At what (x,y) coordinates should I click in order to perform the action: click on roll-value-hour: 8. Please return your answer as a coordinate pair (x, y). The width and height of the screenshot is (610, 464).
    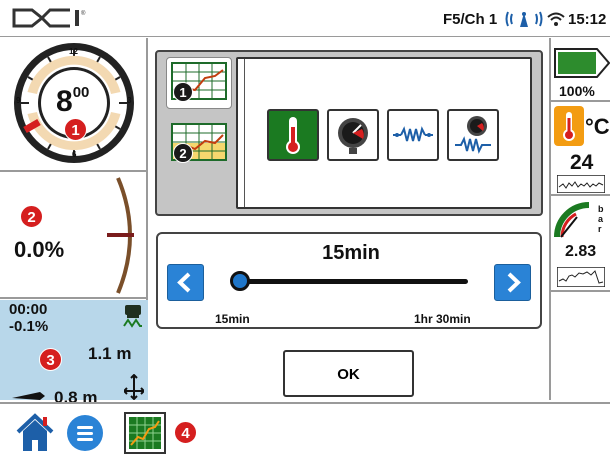
    Looking at the image, I should click on (64, 101).